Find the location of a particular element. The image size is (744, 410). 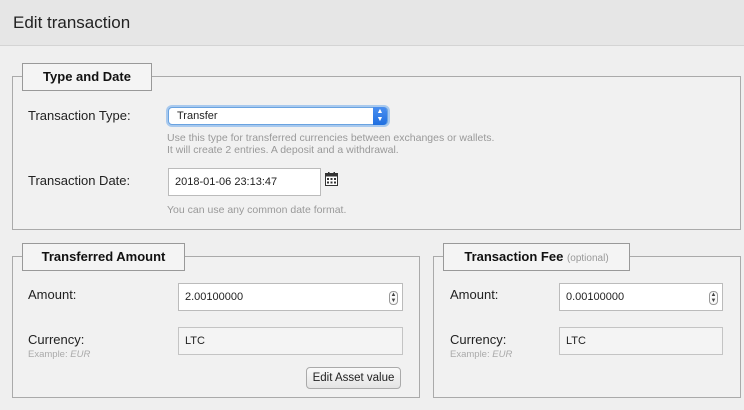

calendar-icon is located at coordinates (331, 179).